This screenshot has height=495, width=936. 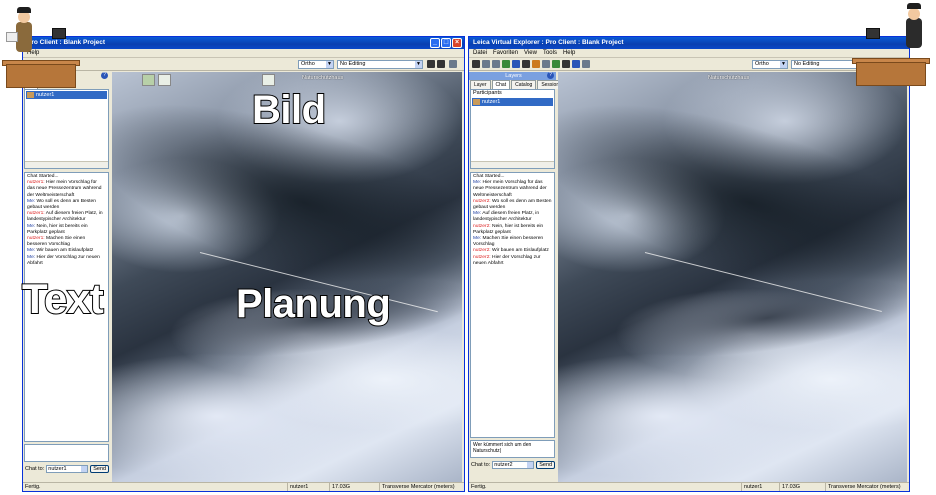 I want to click on chat-line: Me: Machen Sie einen besseren Vorschlag, so click(x=508, y=242).